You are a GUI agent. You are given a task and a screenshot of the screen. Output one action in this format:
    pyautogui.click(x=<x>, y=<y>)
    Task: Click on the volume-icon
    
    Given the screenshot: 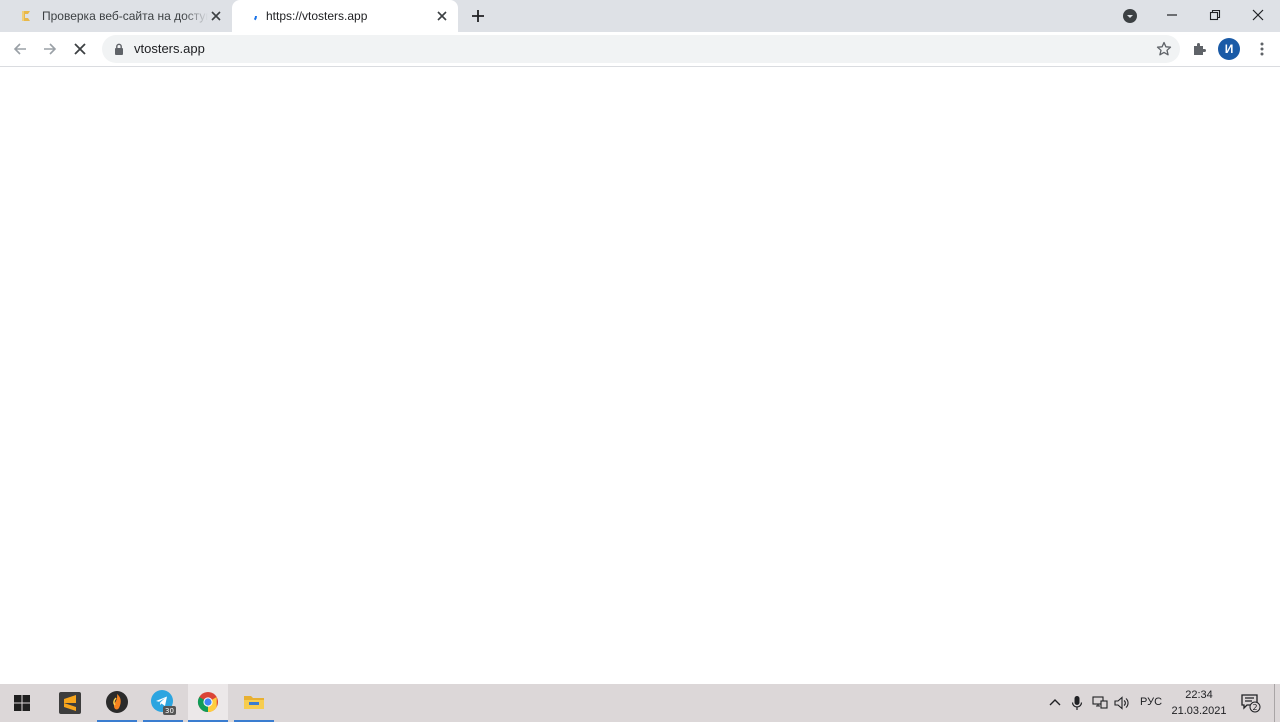 What is the action you would take?
    pyautogui.click(x=1122, y=703)
    